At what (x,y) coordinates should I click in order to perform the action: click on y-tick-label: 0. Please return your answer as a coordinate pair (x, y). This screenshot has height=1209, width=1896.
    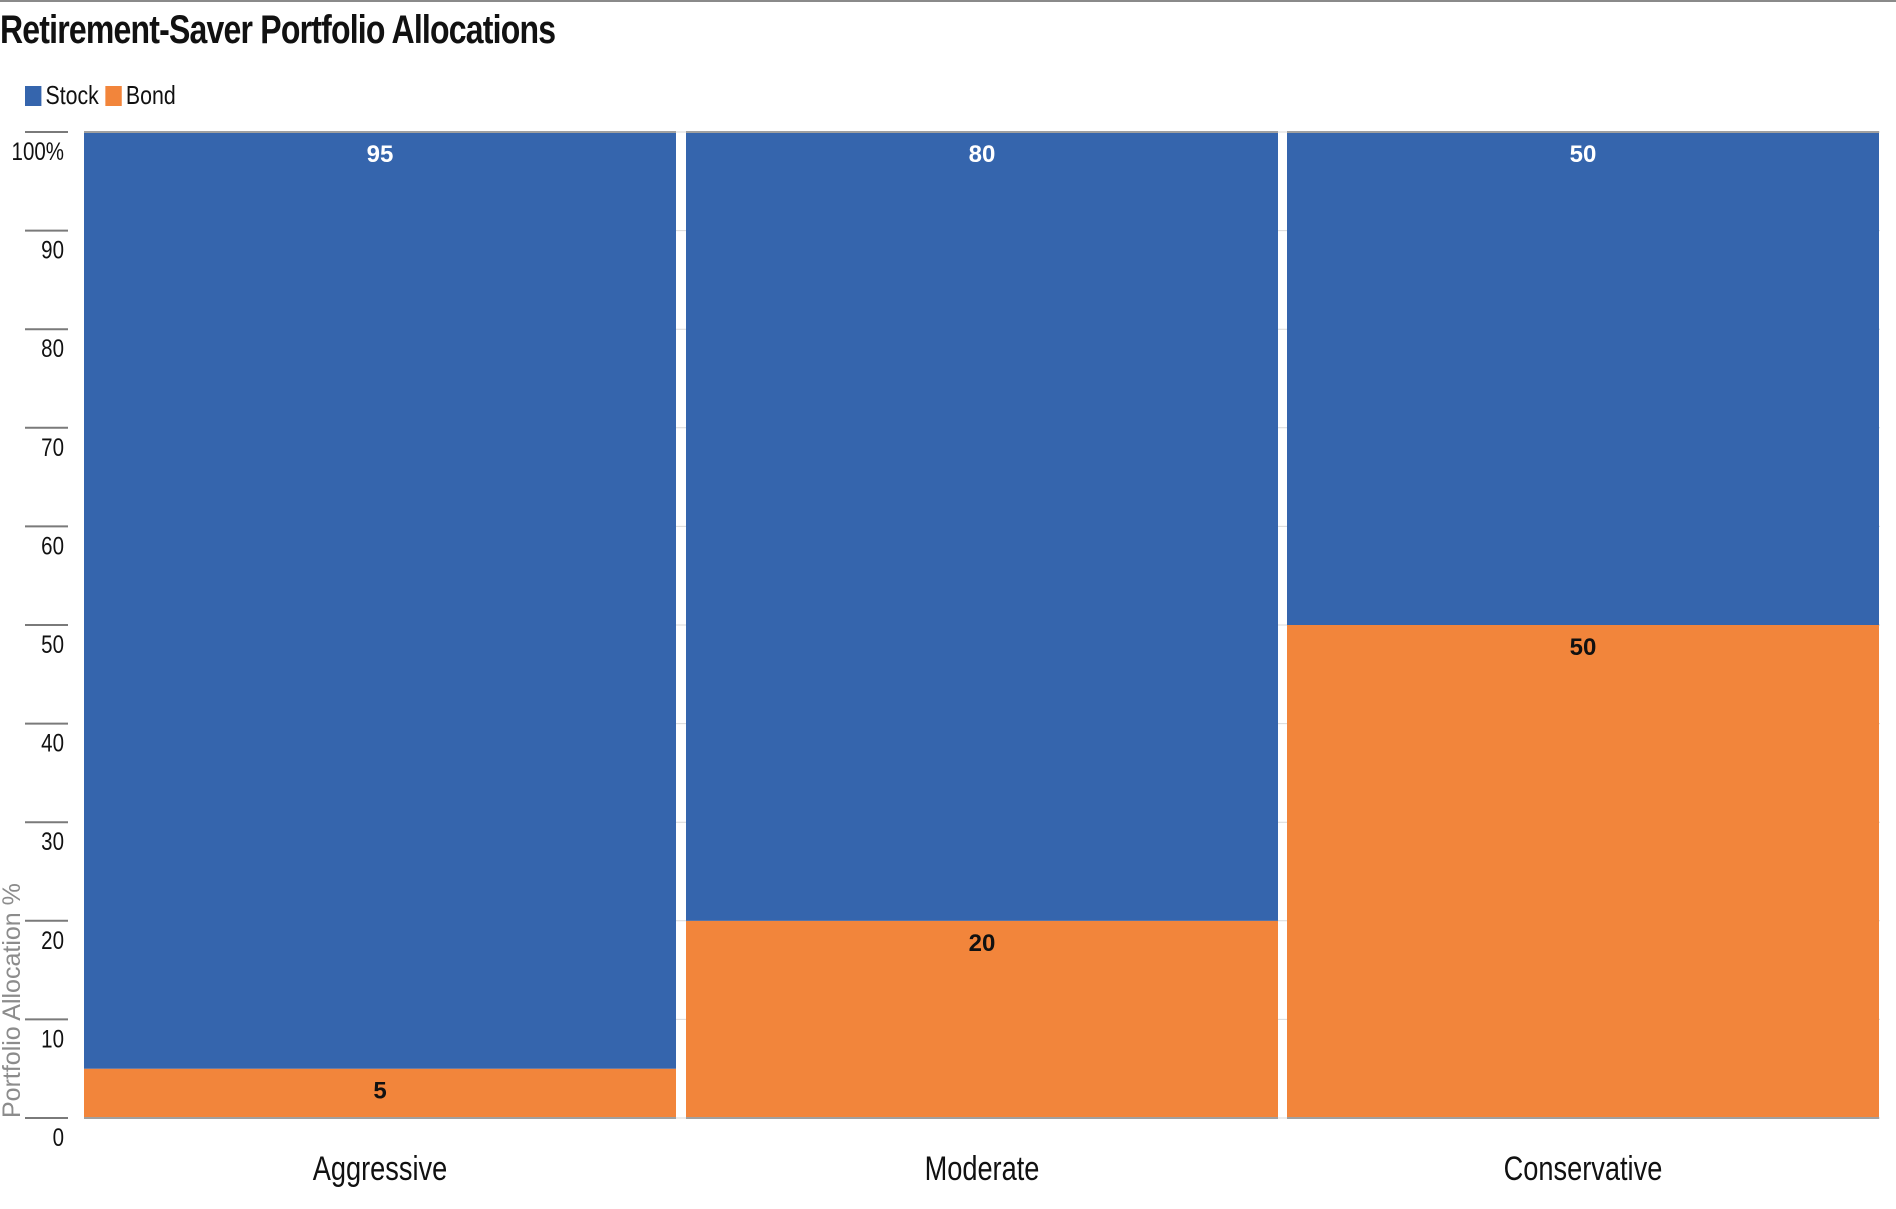
    Looking at the image, I should click on (58, 1137).